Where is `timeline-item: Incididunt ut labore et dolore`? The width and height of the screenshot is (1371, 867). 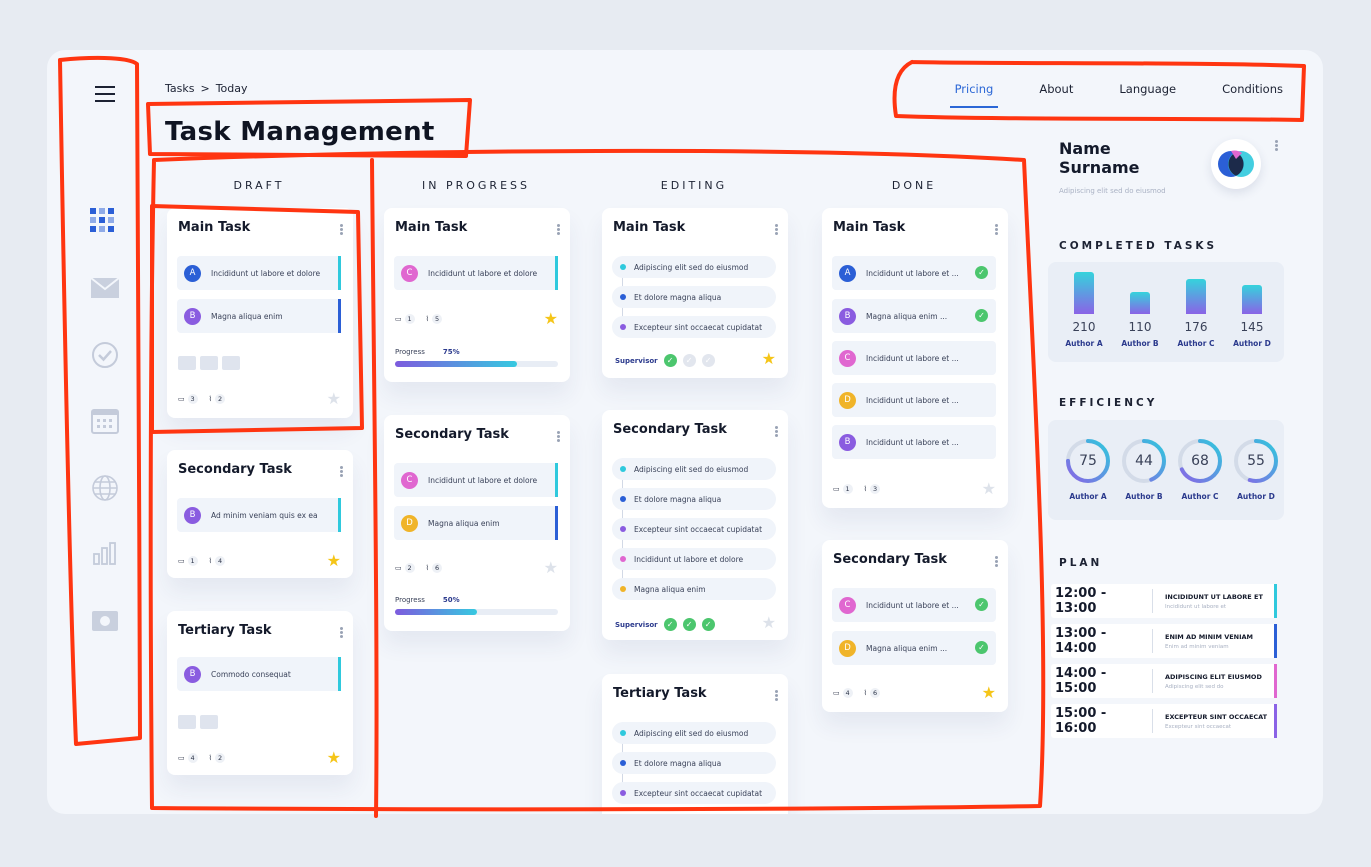
timeline-item: Incididunt ut labore et dolore is located at coordinates (694, 559).